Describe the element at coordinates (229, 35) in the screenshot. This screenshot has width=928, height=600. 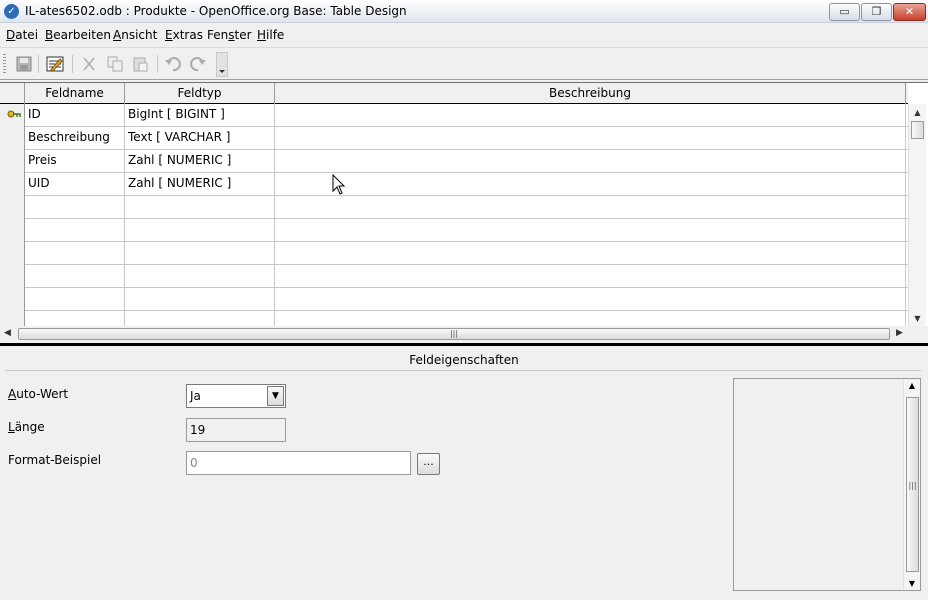
I see `menu-fenster: Fenster` at that location.